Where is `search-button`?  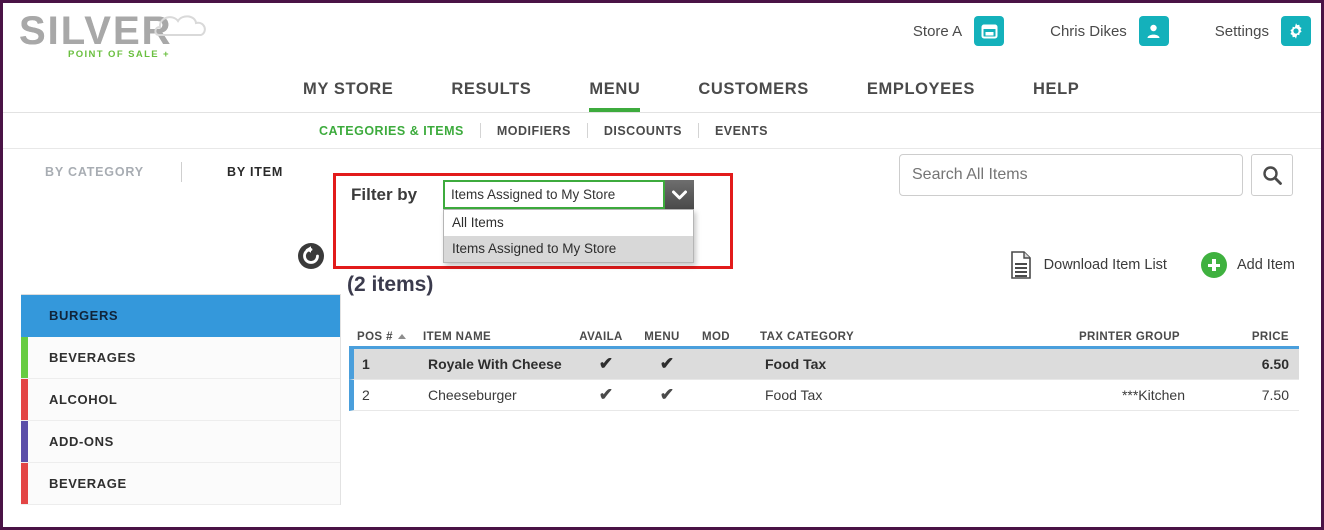
search-button is located at coordinates (1272, 175).